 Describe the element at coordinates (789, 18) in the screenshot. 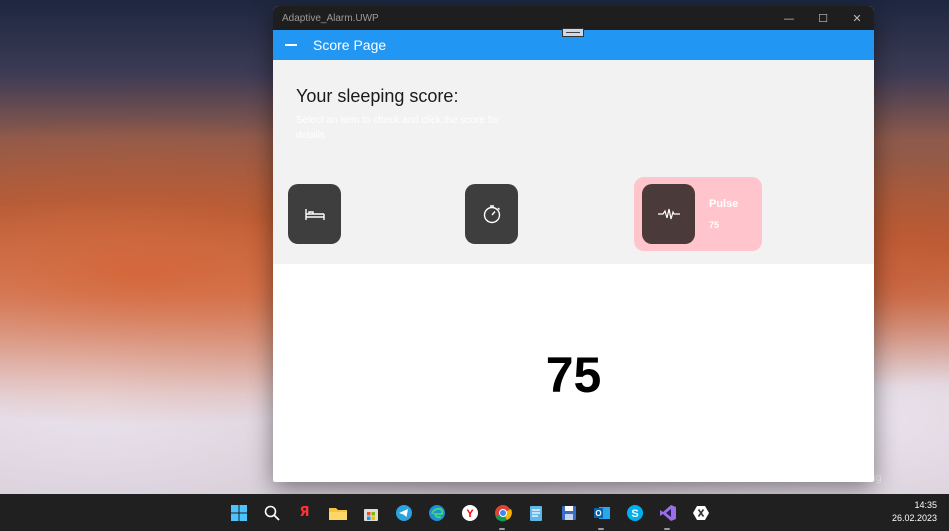

I see `minimize-button: —` at that location.